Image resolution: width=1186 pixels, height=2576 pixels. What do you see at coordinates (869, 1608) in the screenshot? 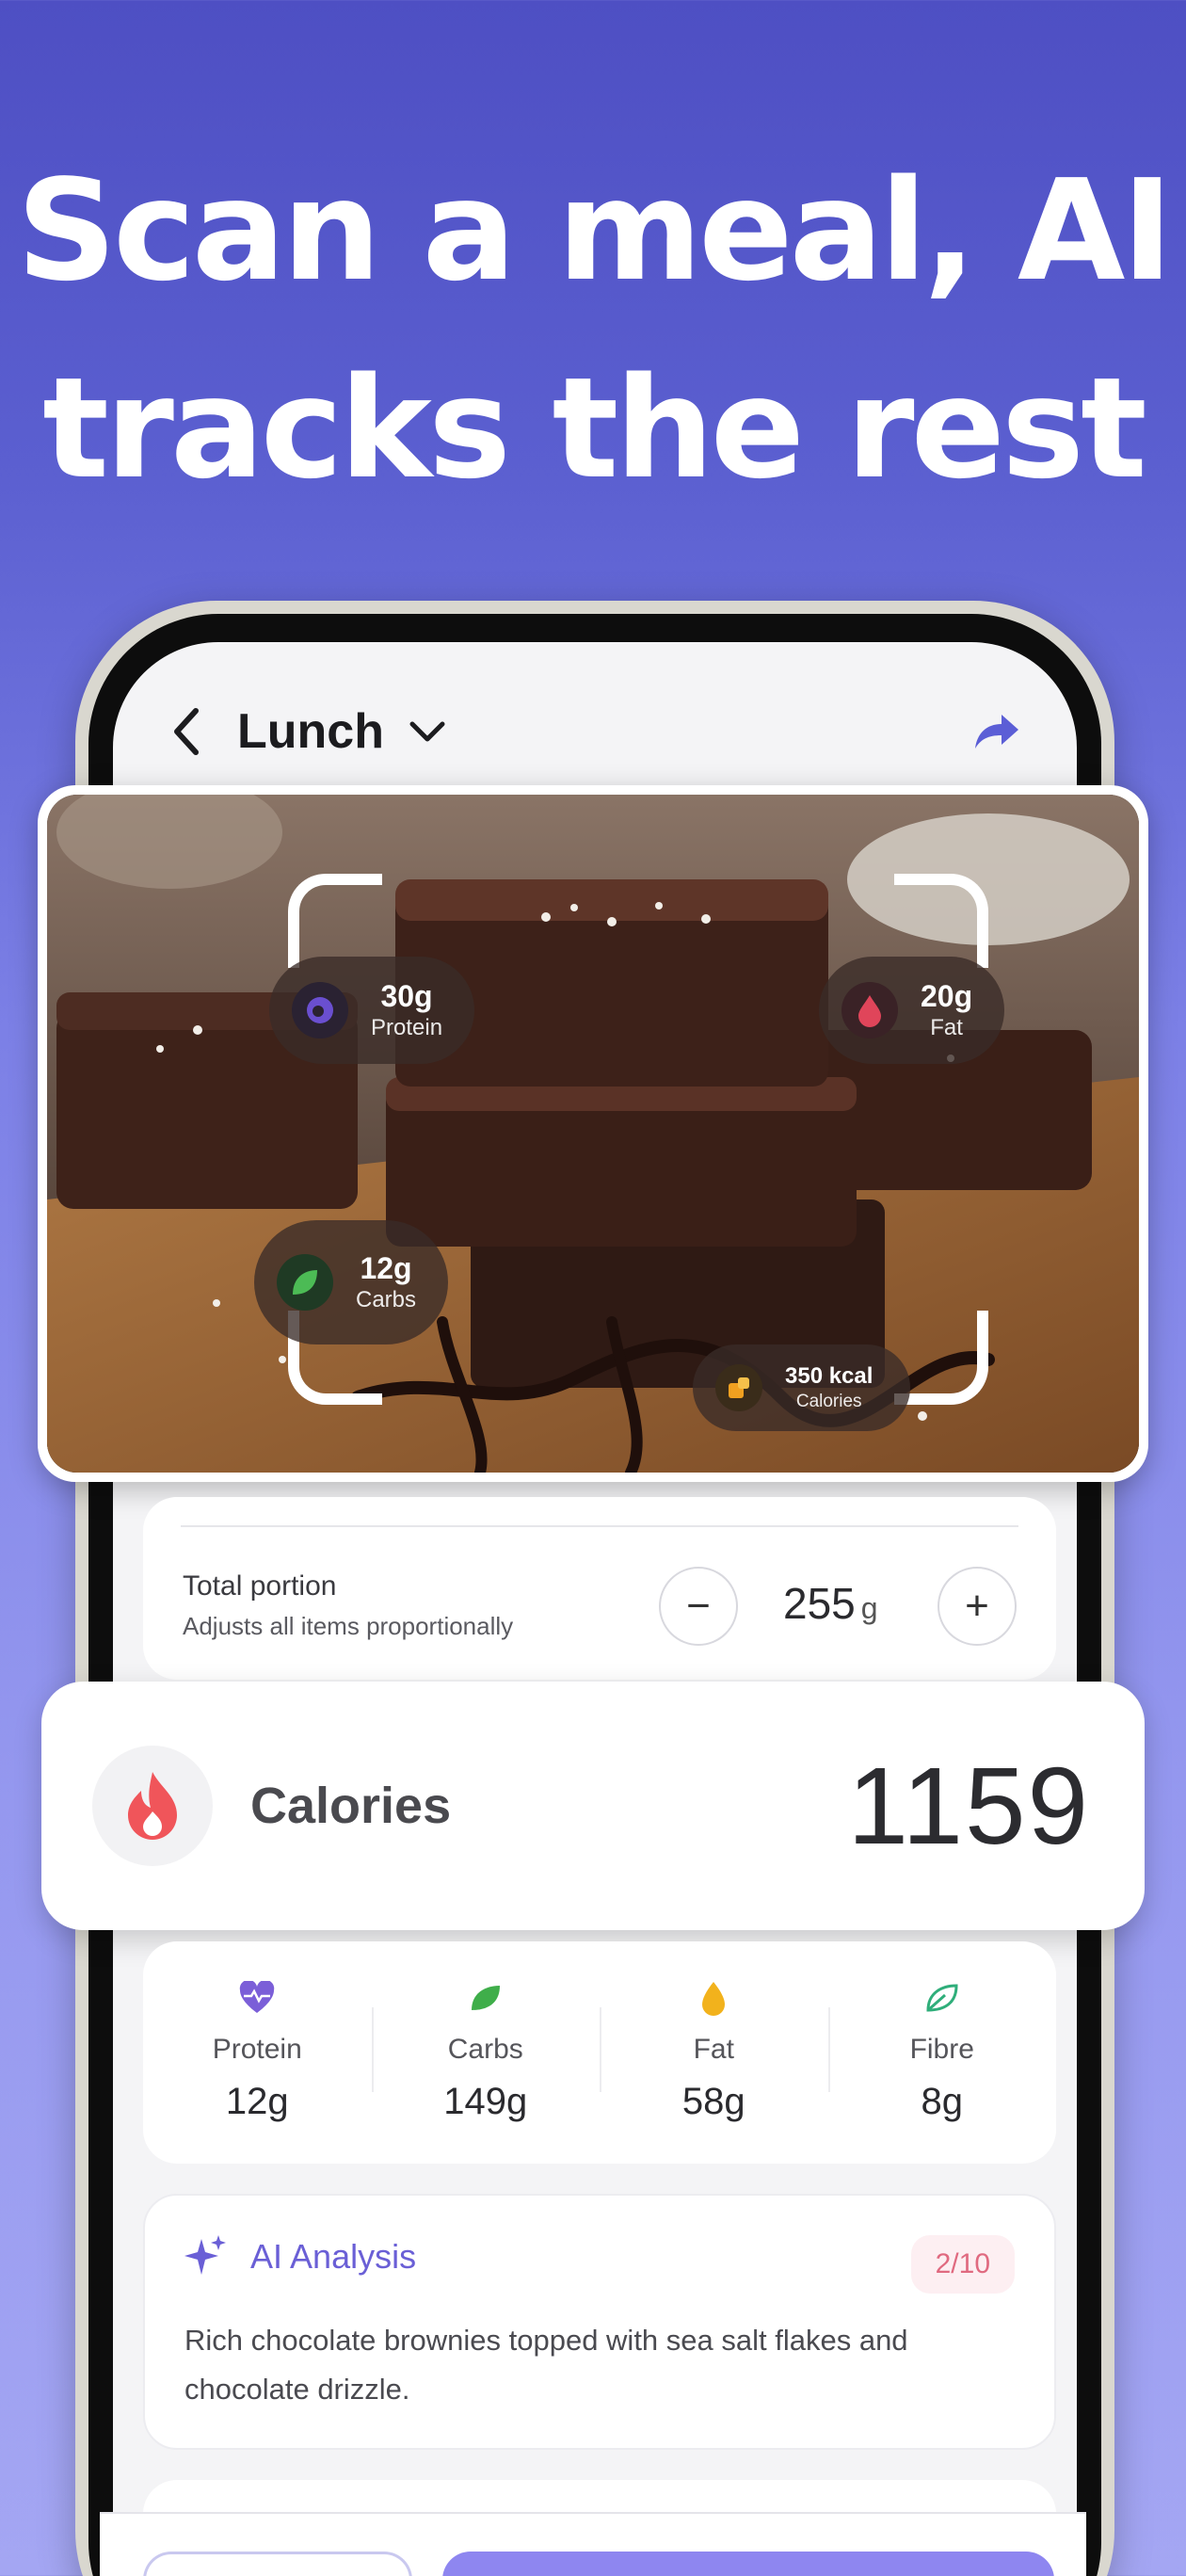
I see `portion-unit: g` at bounding box center [869, 1608].